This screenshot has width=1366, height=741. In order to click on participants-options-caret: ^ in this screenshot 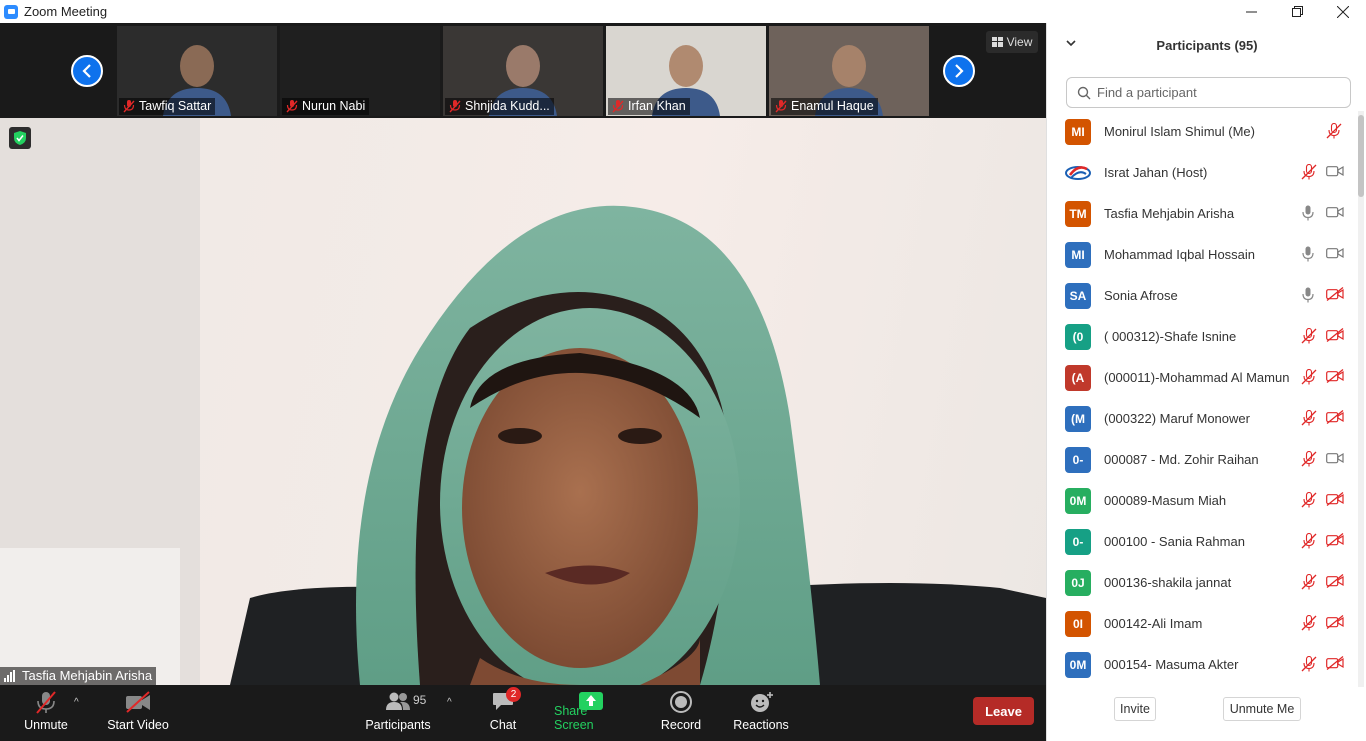, I will do `click(449, 702)`.